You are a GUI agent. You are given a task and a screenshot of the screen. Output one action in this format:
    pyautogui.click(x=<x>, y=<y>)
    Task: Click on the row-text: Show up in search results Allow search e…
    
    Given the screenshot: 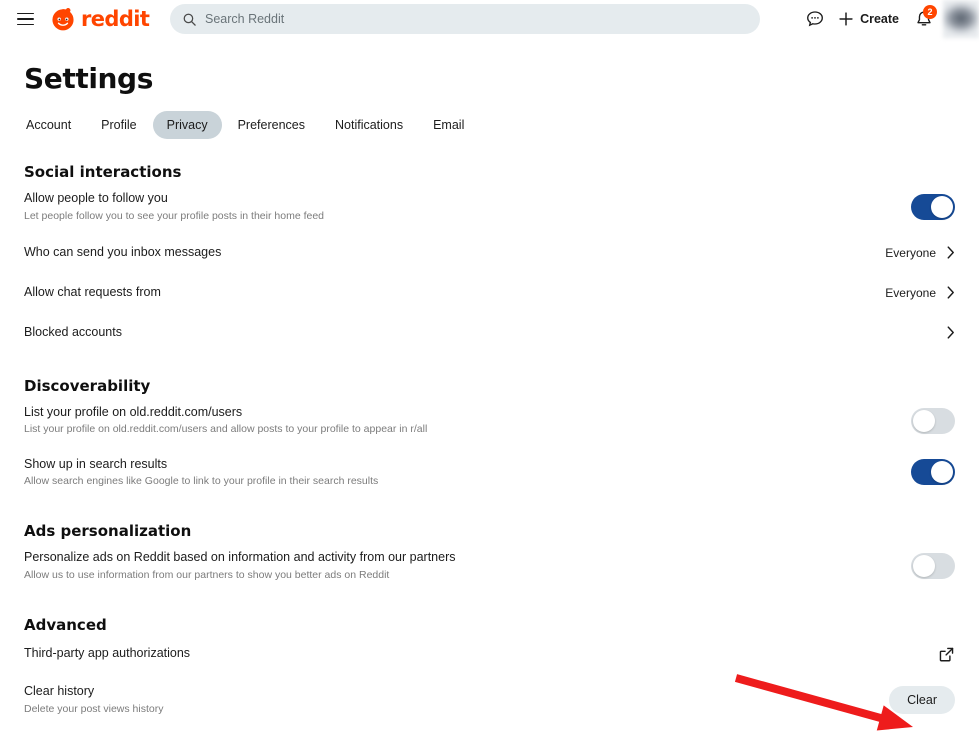 What is the action you would take?
    pyautogui.click(x=201, y=473)
    